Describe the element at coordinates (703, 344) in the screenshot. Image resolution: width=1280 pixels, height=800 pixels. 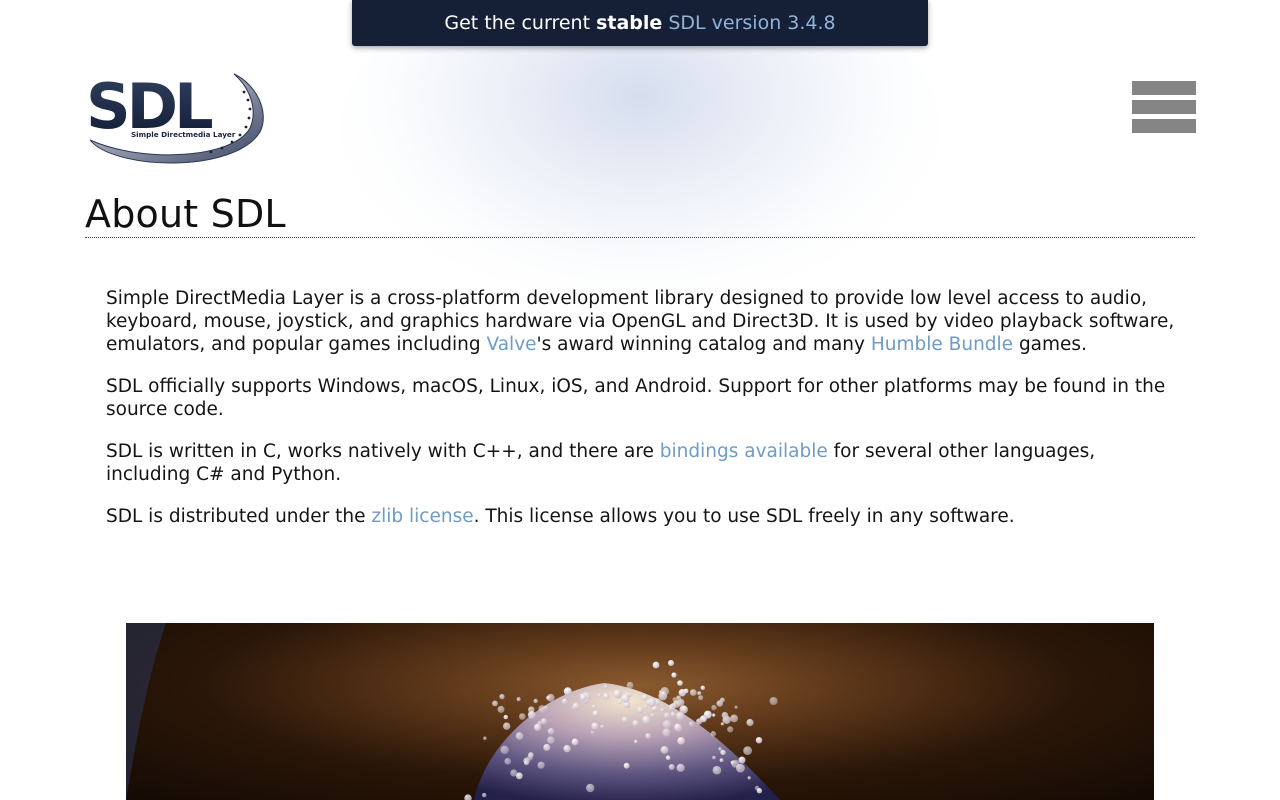
I see `intro-text-b: 's award winning catalog and many` at that location.